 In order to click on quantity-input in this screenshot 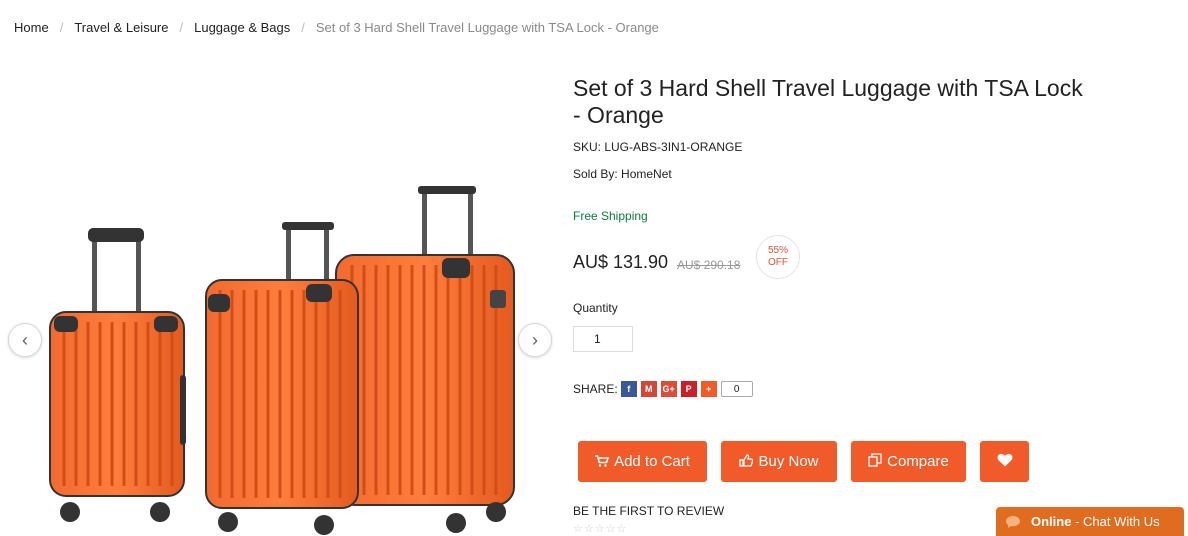, I will do `click(603, 339)`.